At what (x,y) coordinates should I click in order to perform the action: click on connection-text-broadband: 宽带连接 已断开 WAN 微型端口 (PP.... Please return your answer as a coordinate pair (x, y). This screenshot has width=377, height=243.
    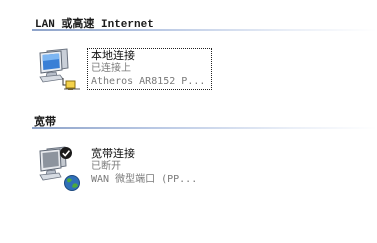
    Looking at the image, I should click on (156, 166).